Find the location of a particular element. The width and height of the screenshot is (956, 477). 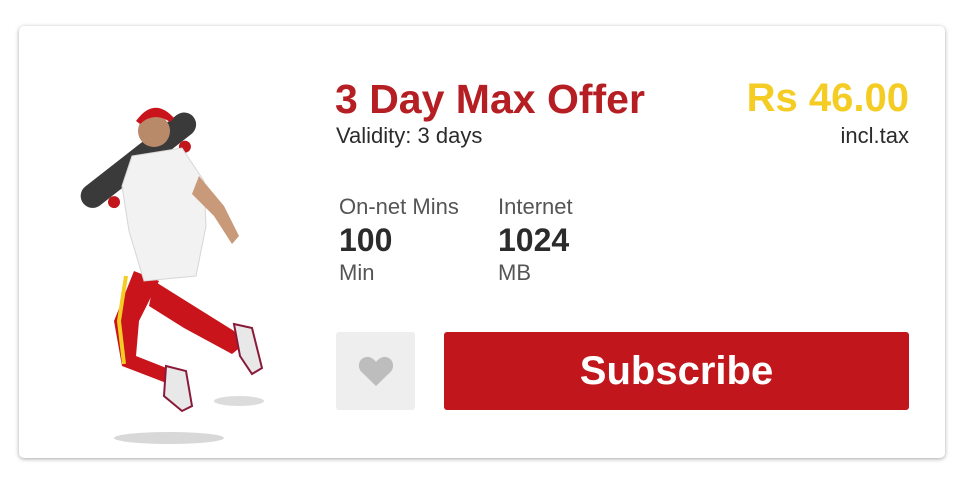

tax-note: incl.tax is located at coordinates (874, 135).